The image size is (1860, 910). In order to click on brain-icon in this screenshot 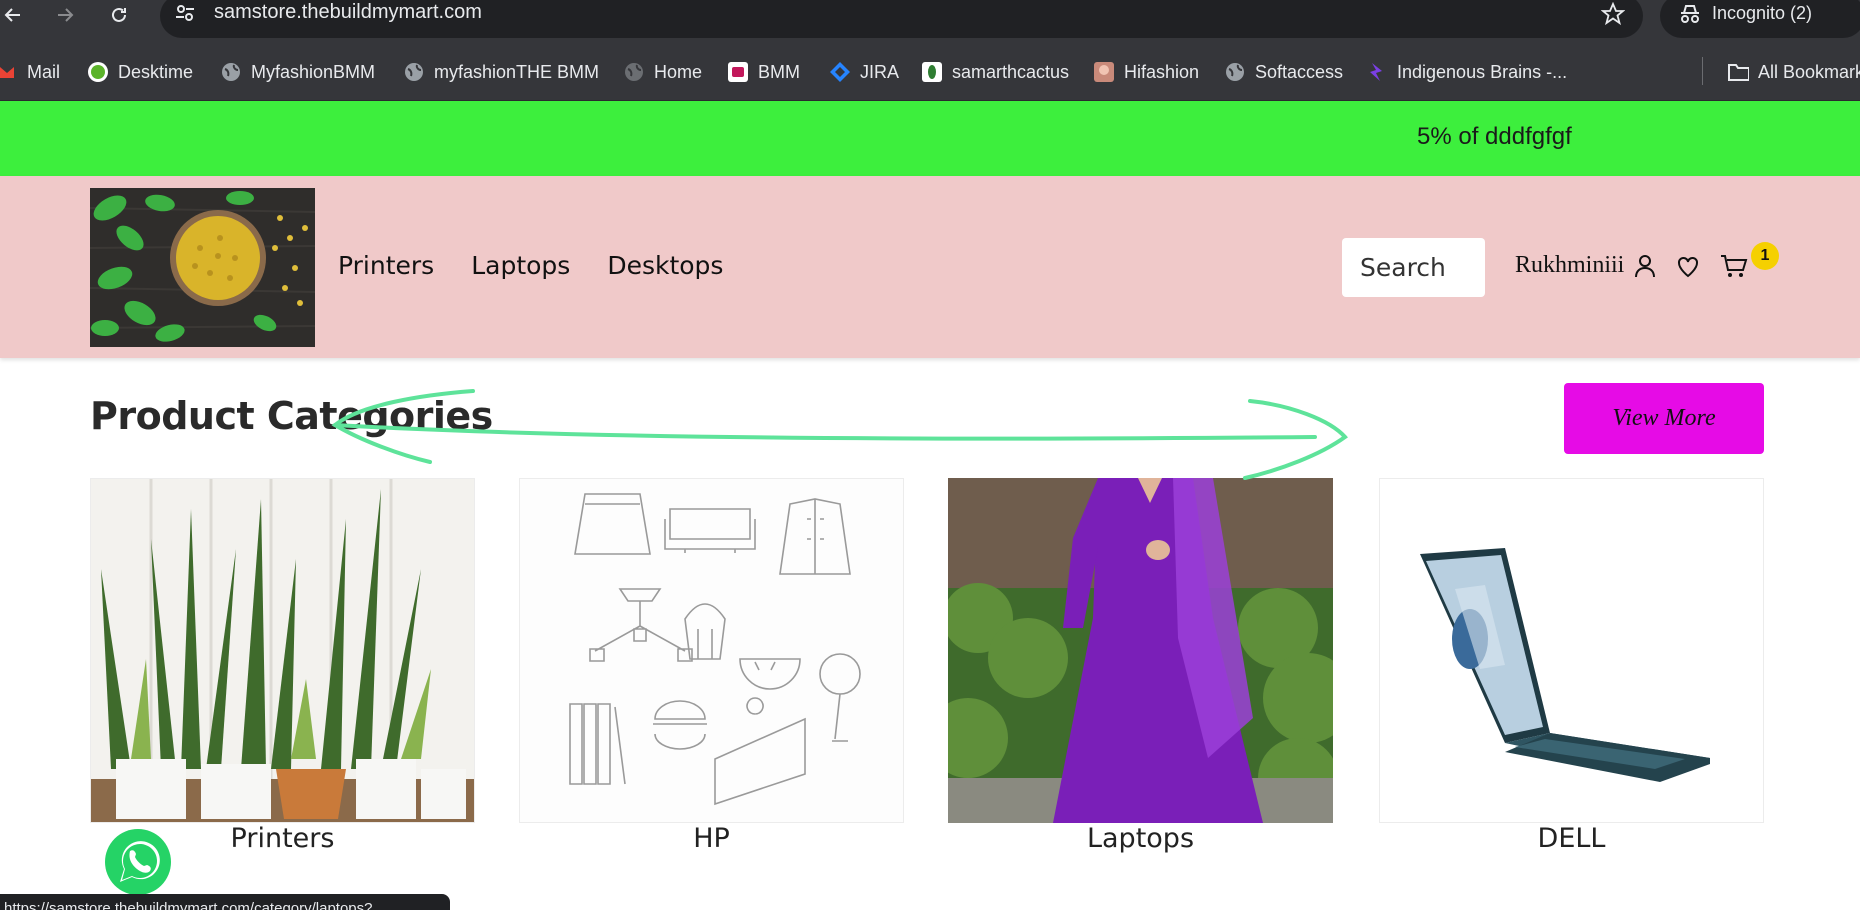, I will do `click(1377, 72)`.